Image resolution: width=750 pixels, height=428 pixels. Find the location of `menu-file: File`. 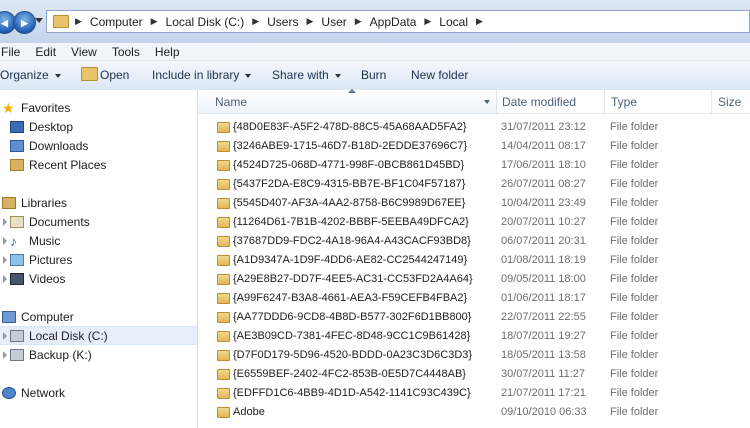

menu-file: File is located at coordinates (10, 52).